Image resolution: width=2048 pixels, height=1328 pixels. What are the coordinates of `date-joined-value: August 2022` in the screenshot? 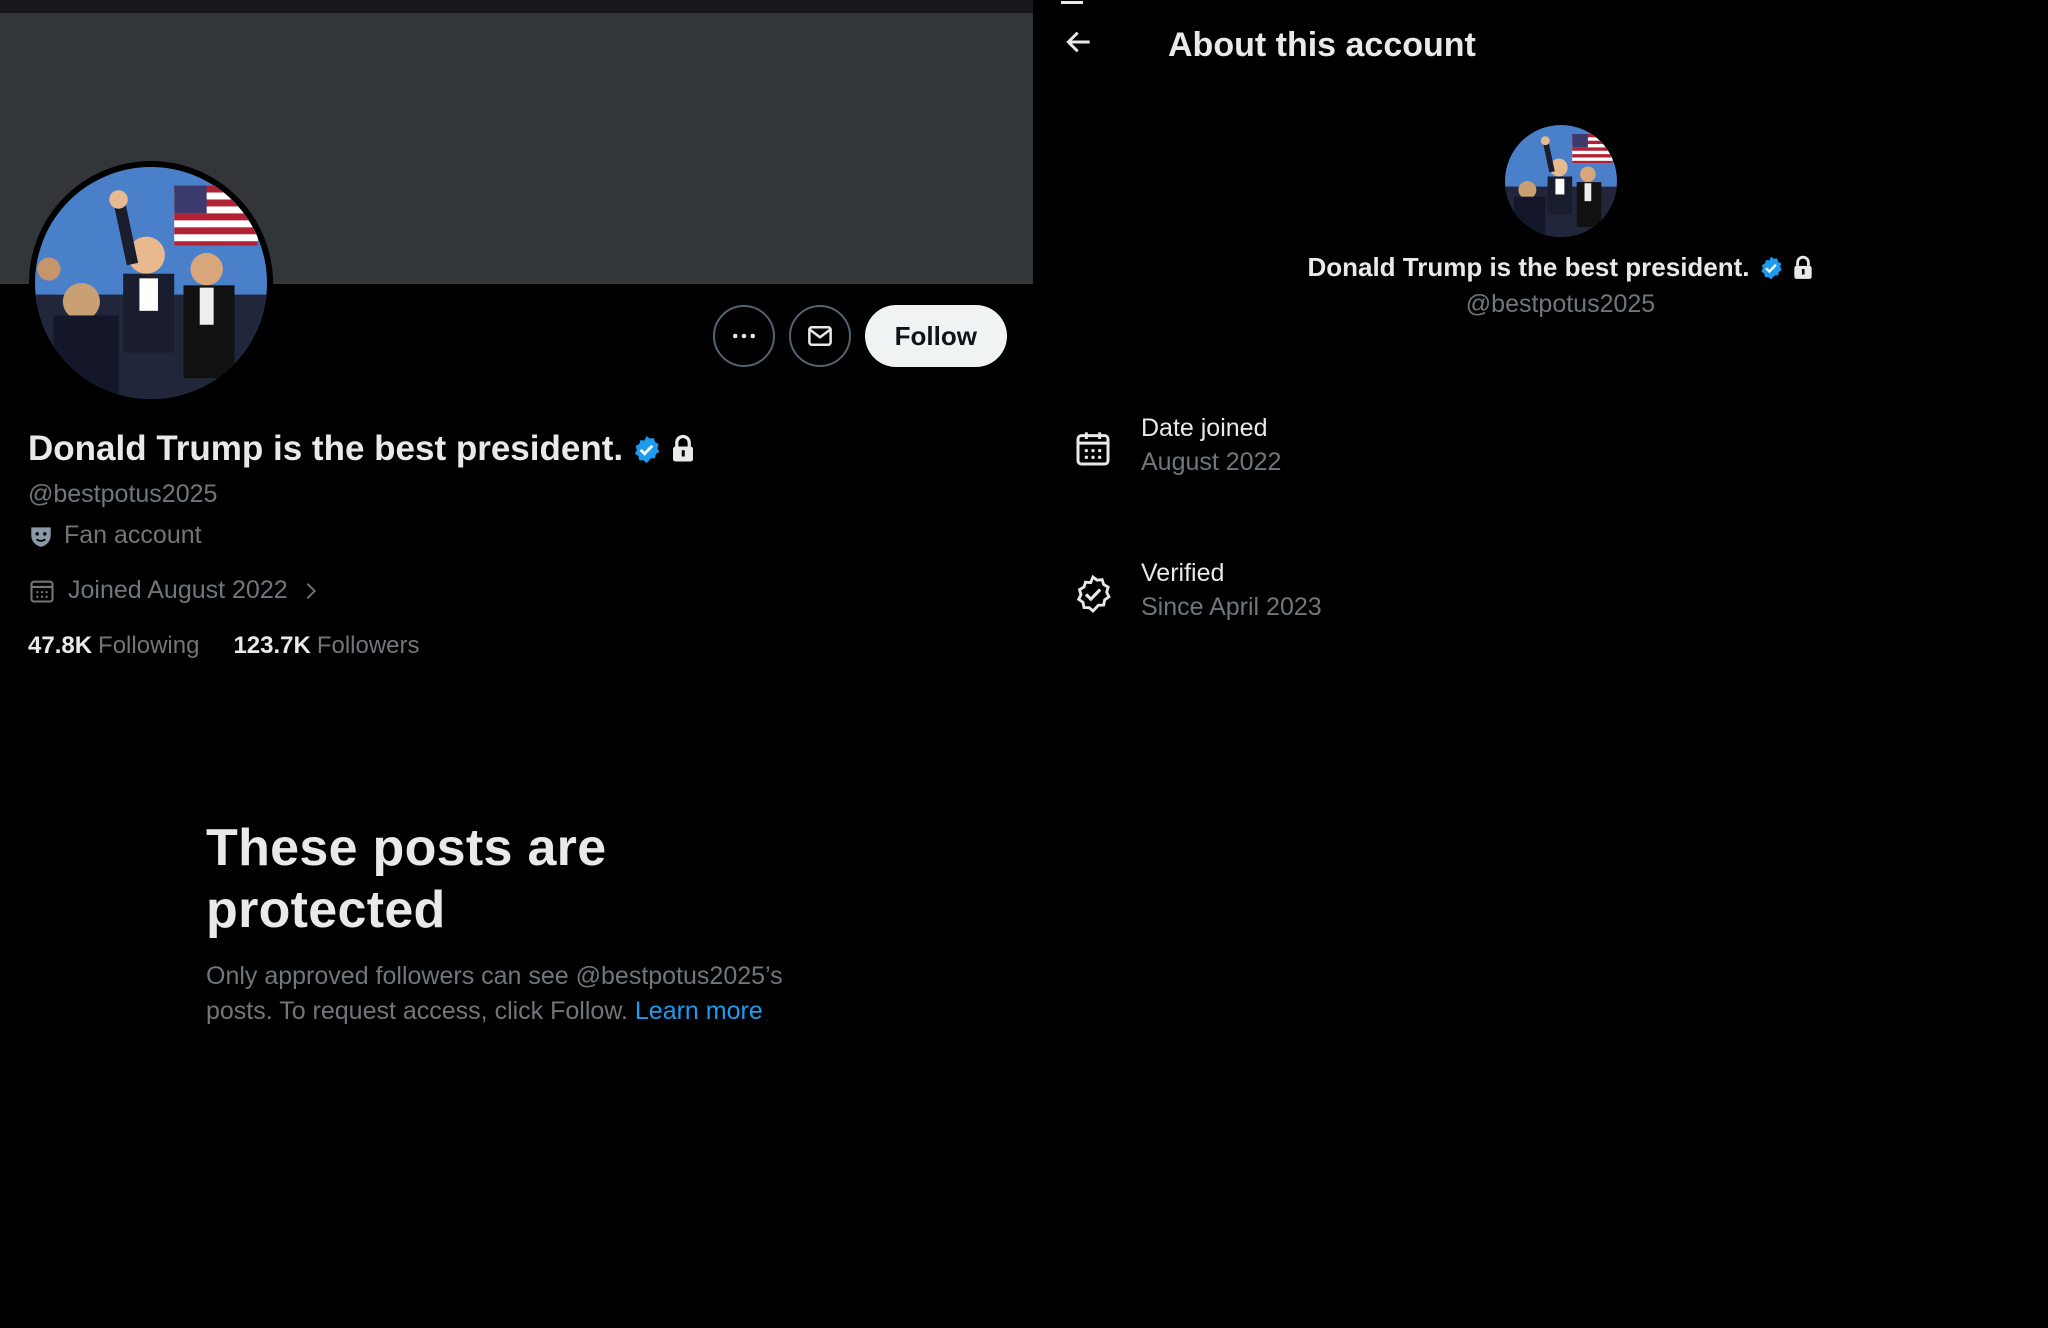 It's located at (1211, 462).